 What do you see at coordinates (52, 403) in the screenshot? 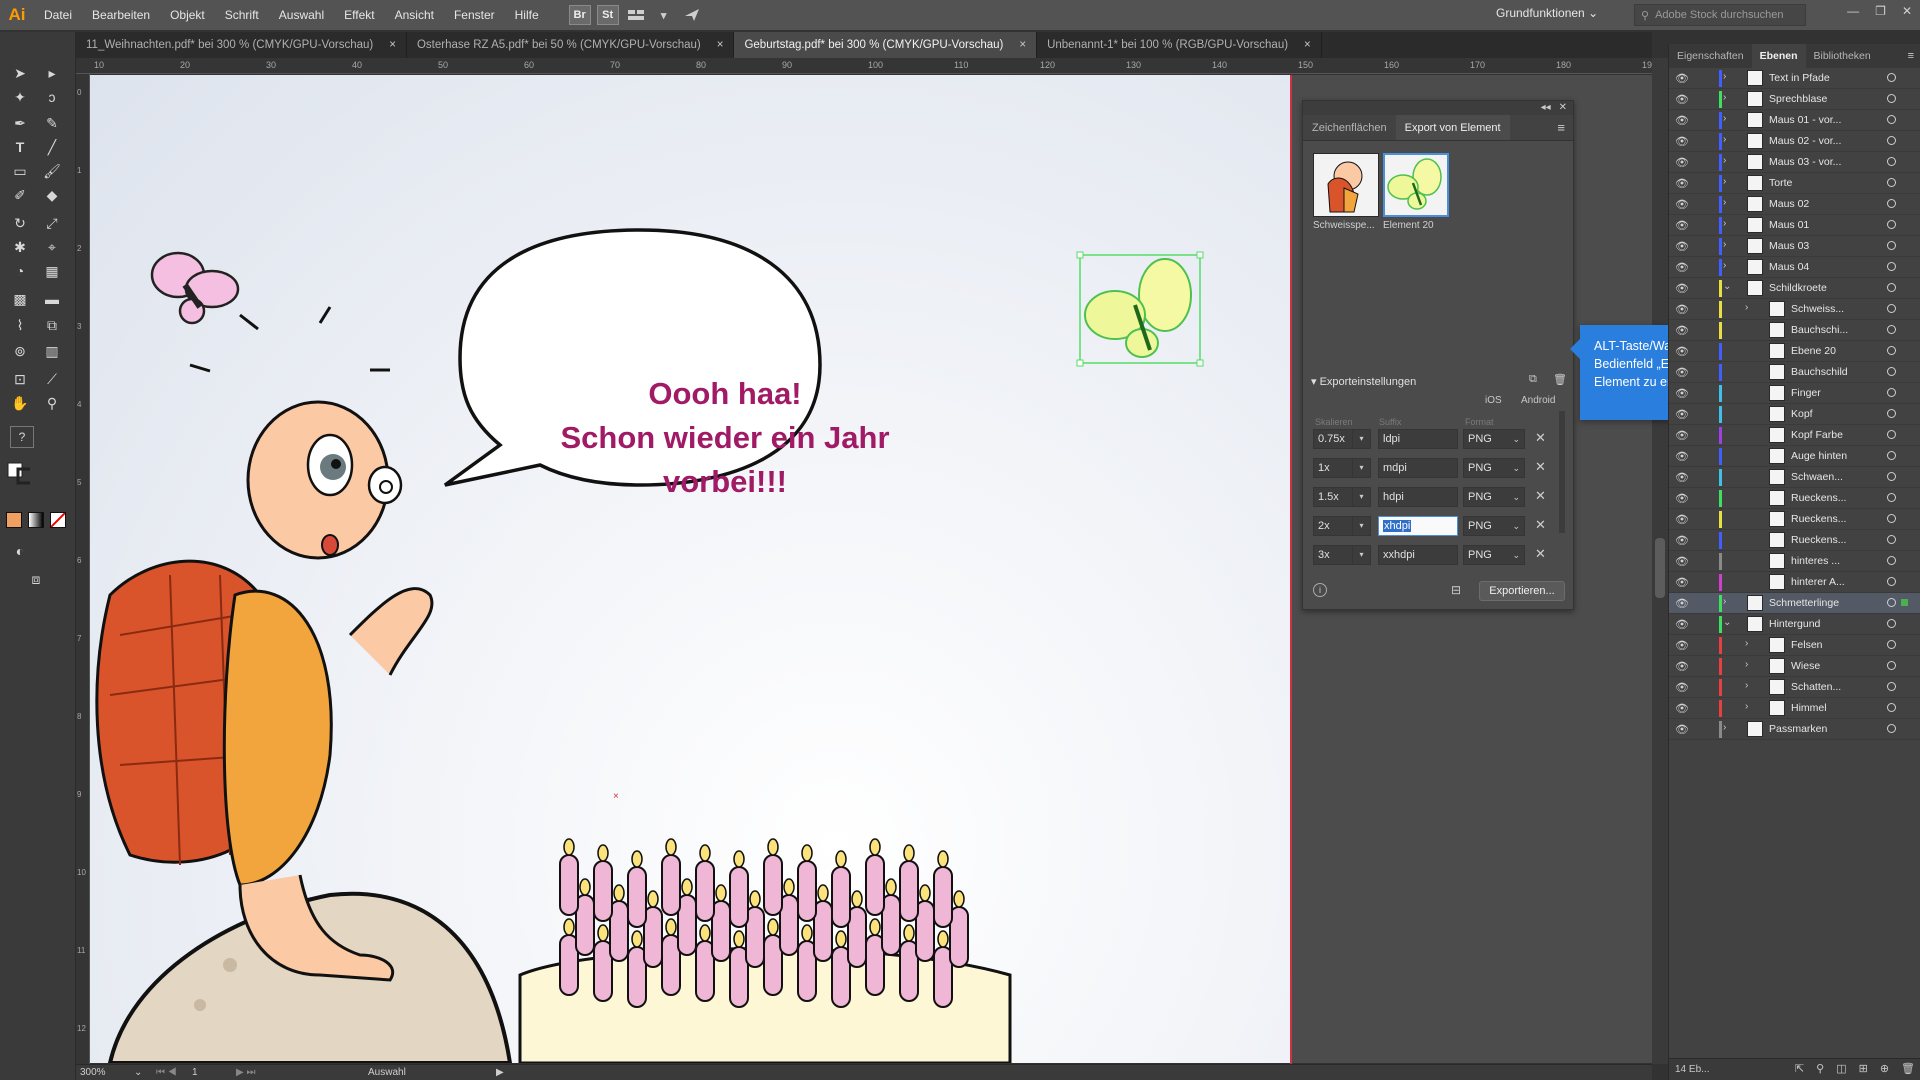
I see `zoom-tool-icon: ⚲` at bounding box center [52, 403].